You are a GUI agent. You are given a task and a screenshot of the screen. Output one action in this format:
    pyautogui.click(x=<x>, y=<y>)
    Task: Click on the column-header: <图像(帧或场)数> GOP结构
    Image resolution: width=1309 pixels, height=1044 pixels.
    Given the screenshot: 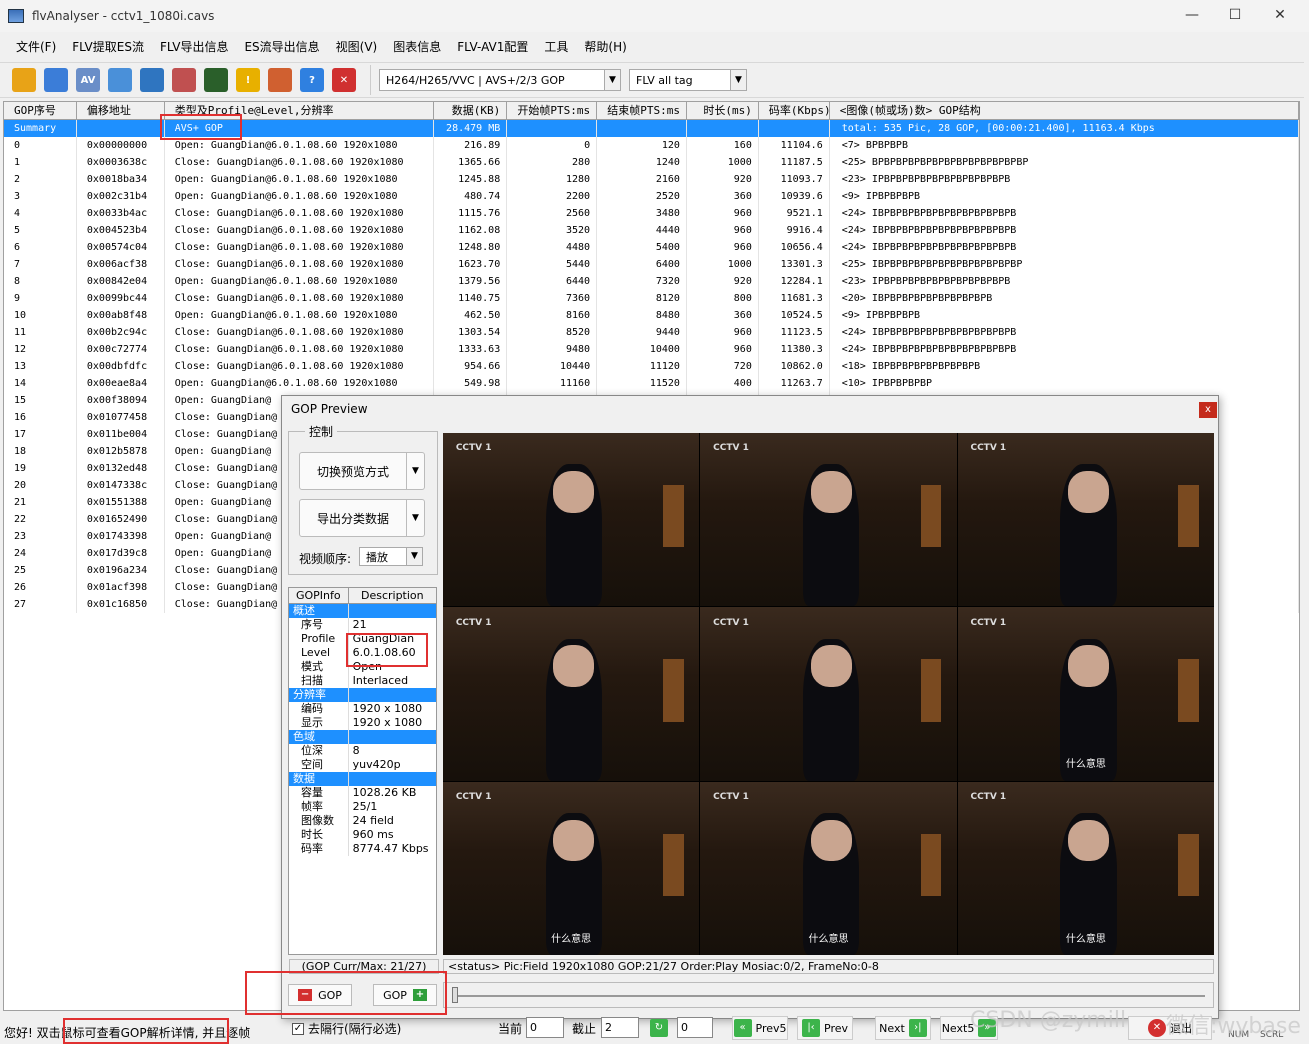 What is the action you would take?
    pyautogui.click(x=1064, y=110)
    